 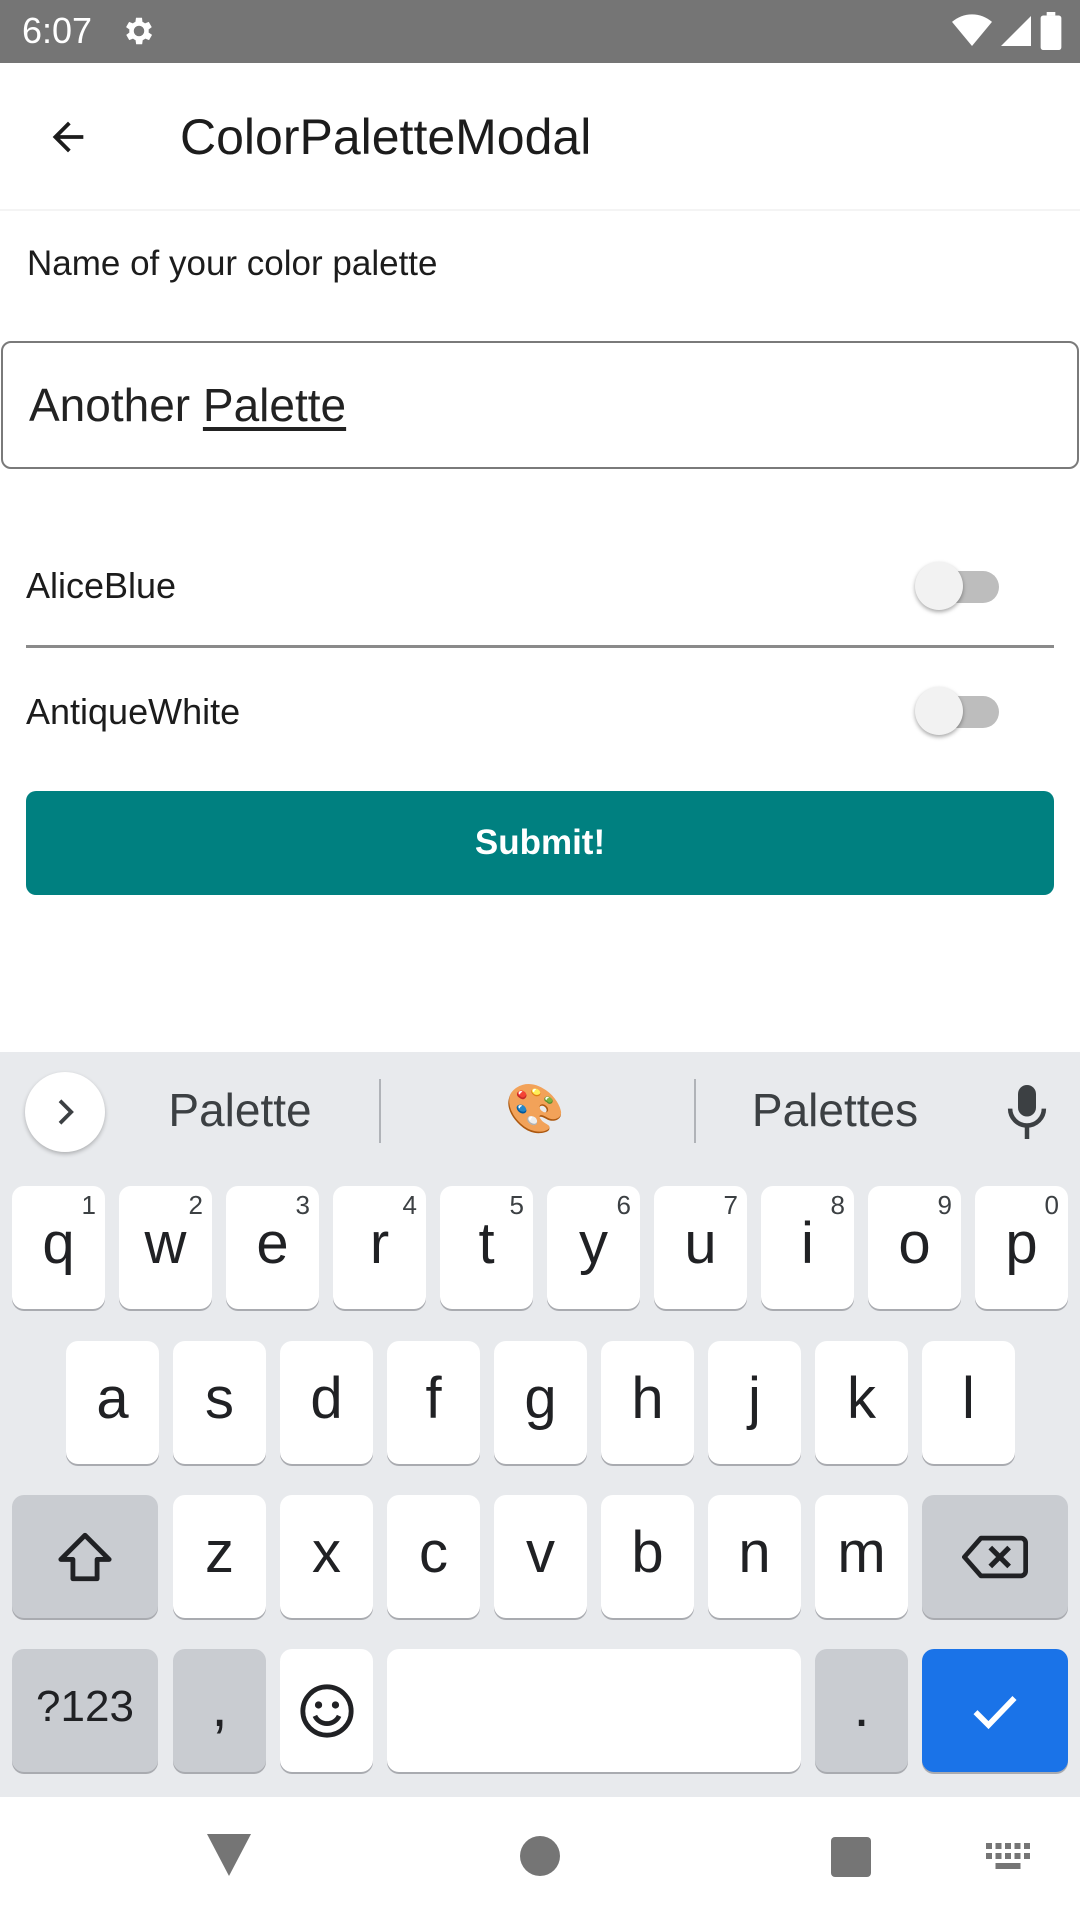 I want to click on page-title: ColorPaletteModal, so click(x=386, y=137).